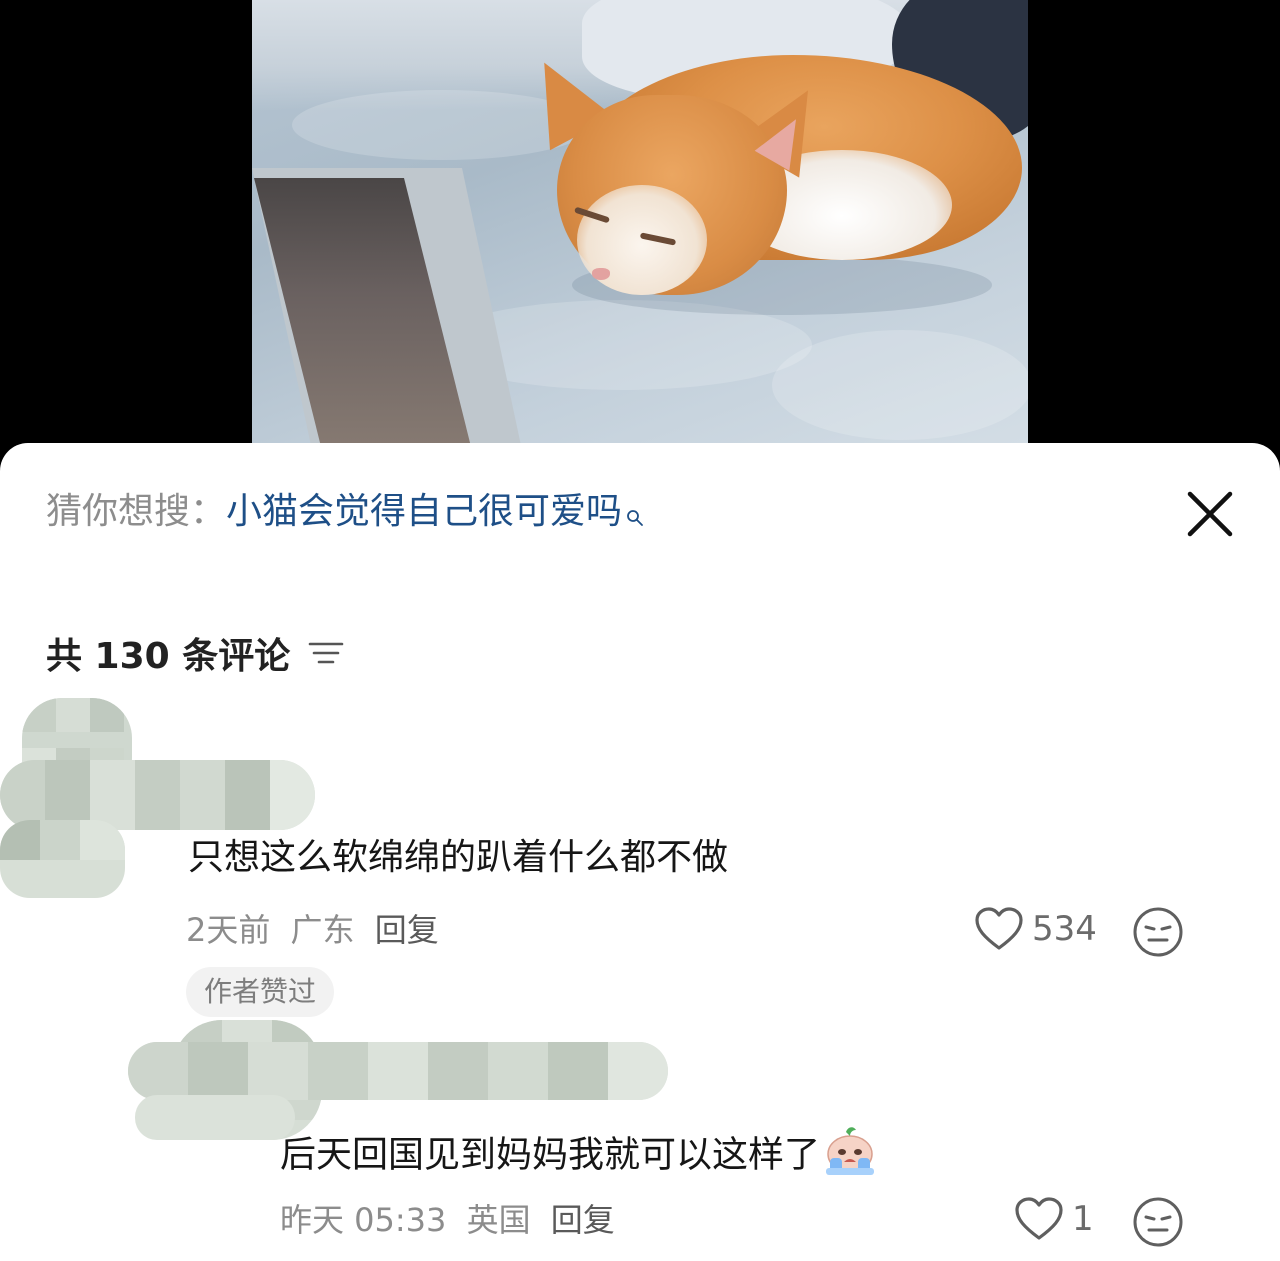  Describe the element at coordinates (228, 930) in the screenshot. I see `comment-time: 2天前` at that location.